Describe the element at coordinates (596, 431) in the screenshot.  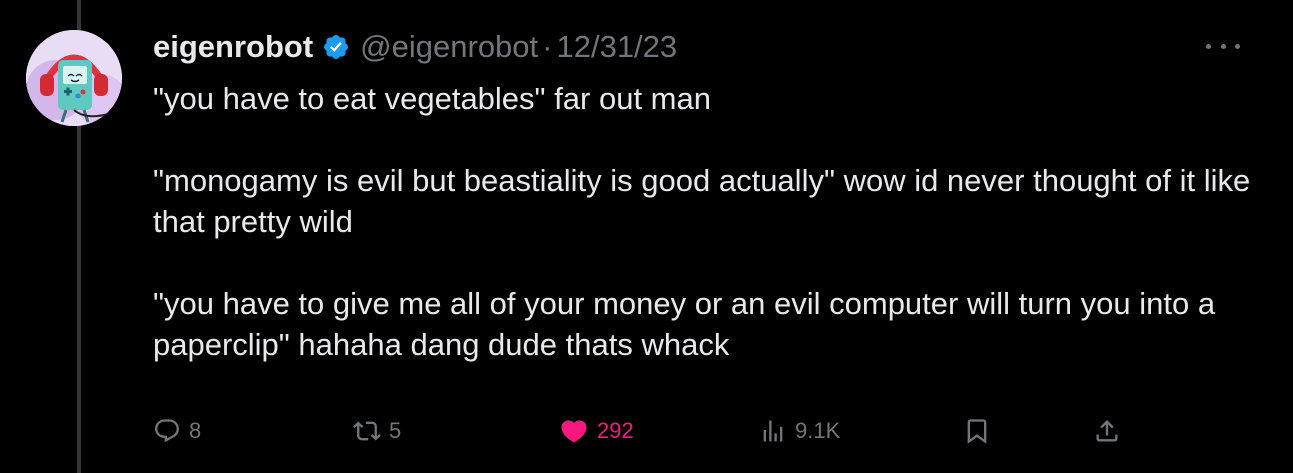
I see `like-button: 292` at that location.